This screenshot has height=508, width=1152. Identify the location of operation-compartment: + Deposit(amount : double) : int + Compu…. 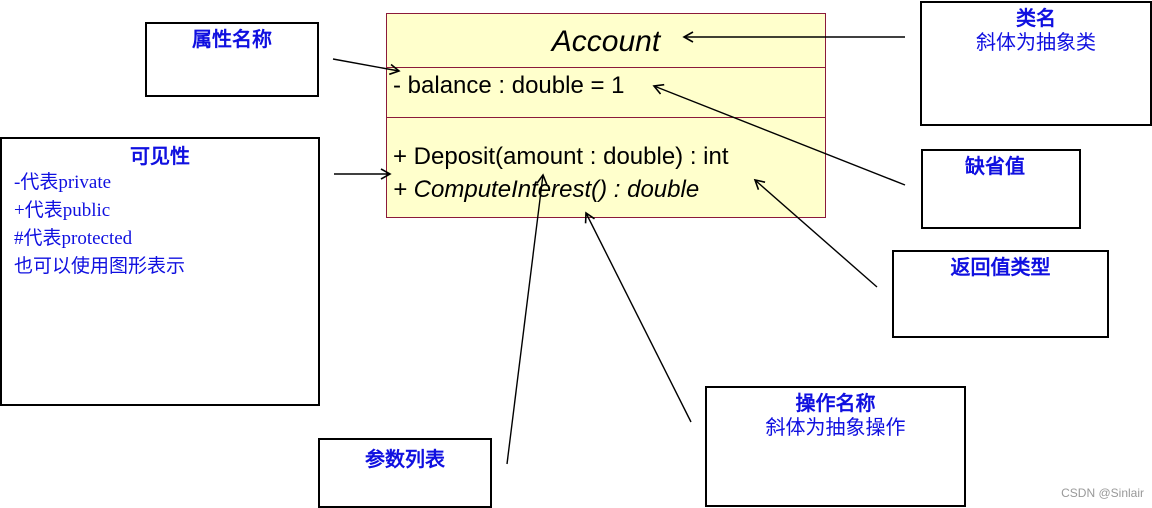
(606, 162).